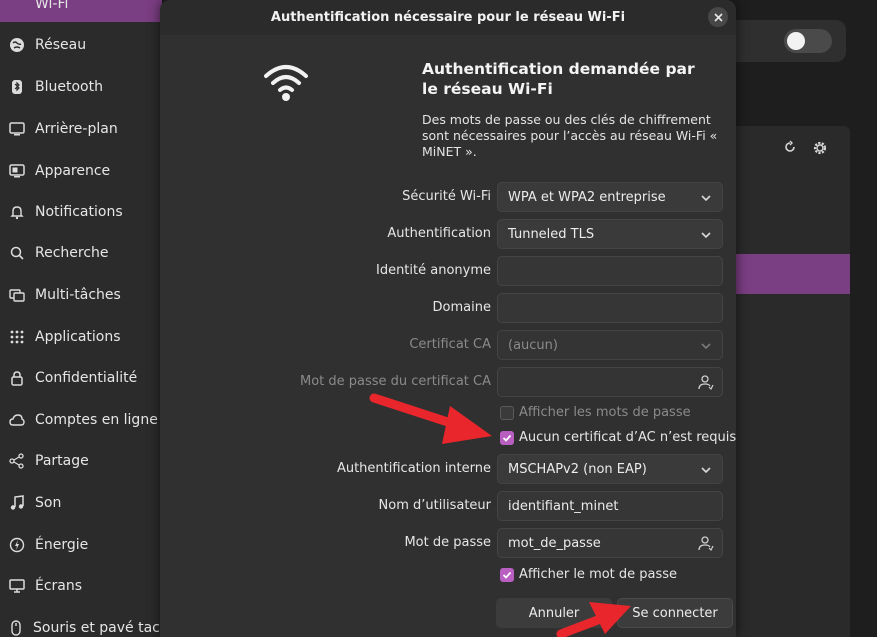 The image size is (877, 637). Describe the element at coordinates (808, 41) in the screenshot. I see `wifi-toggle` at that location.